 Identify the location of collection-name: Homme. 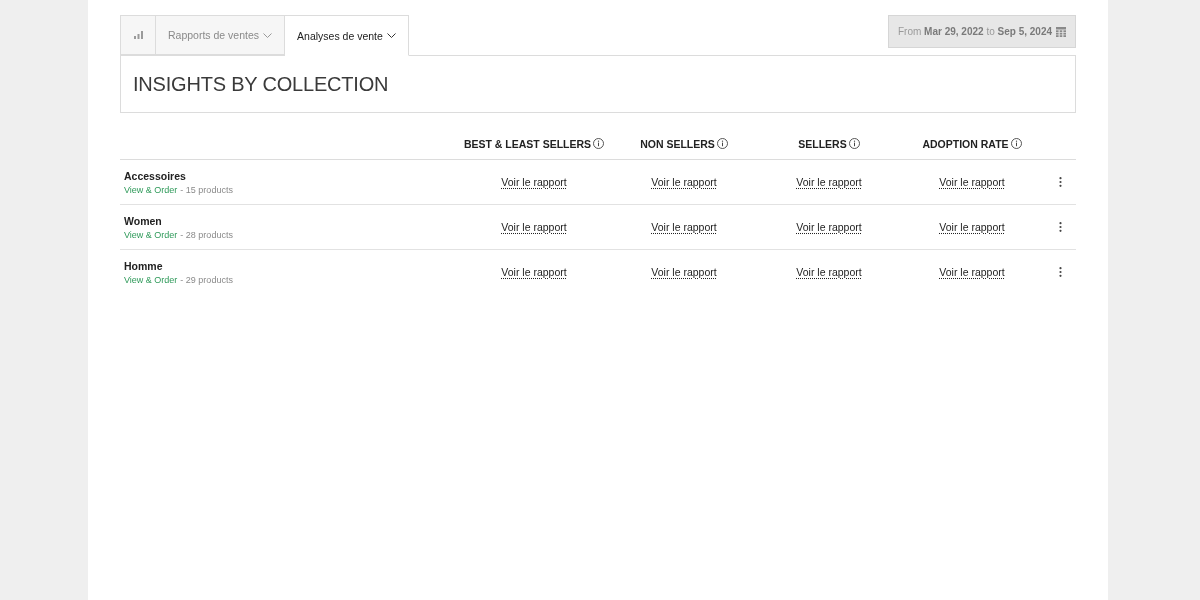
(143, 265).